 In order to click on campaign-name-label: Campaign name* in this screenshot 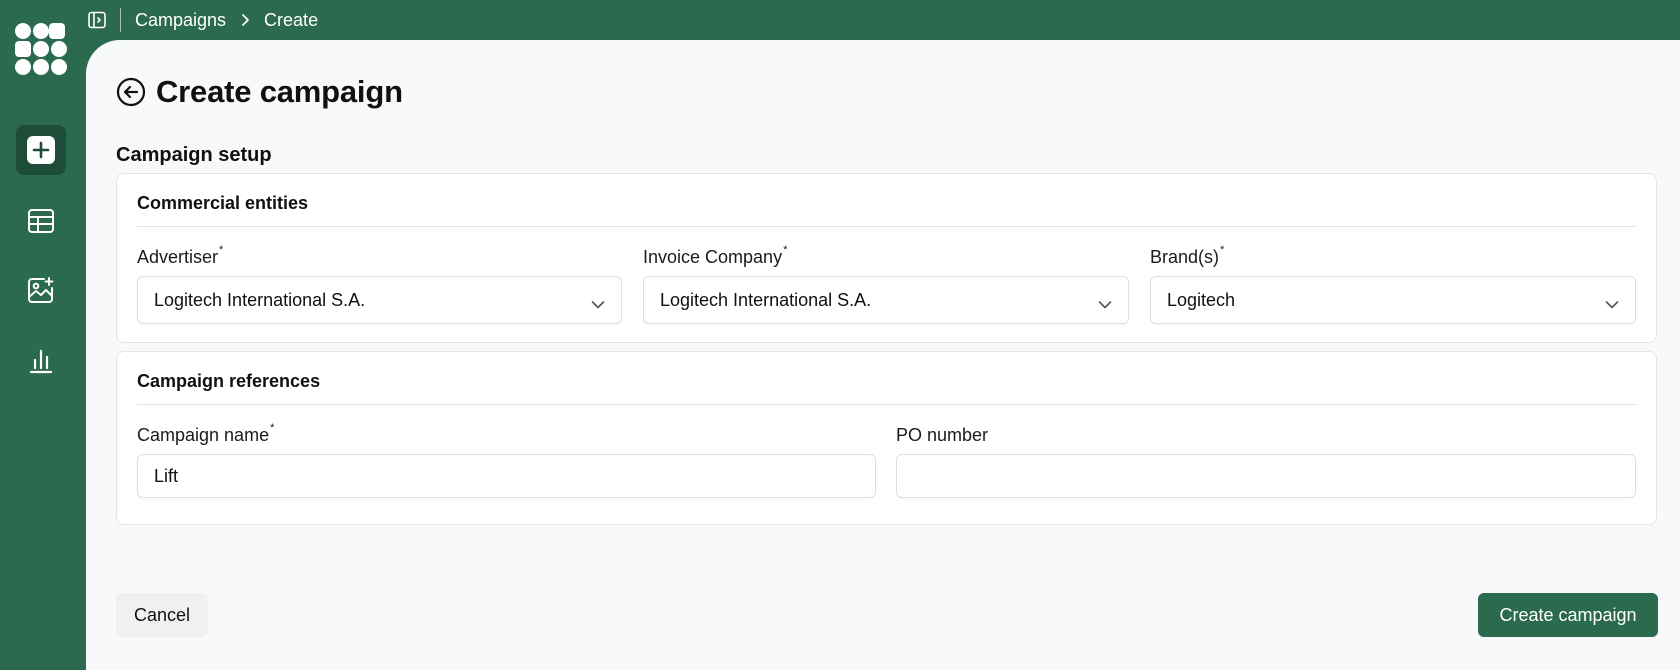, I will do `click(206, 433)`.